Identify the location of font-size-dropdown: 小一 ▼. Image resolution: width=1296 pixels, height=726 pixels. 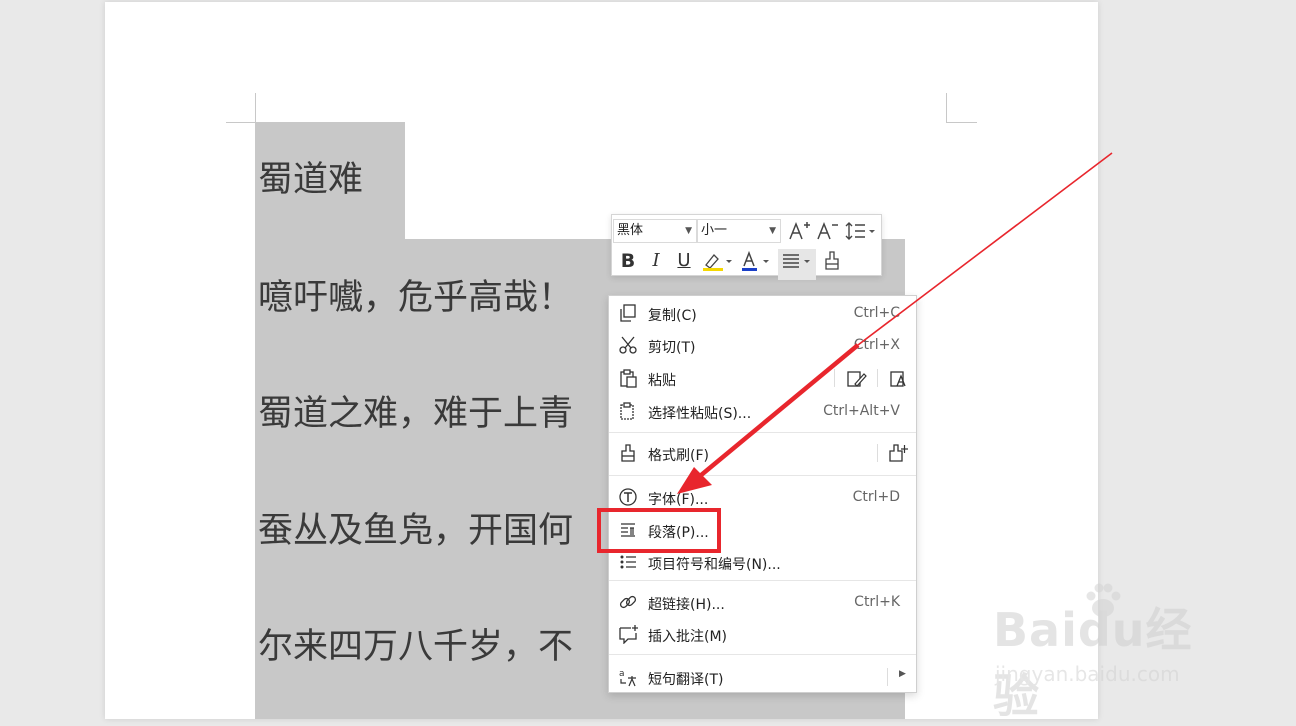
(739, 231).